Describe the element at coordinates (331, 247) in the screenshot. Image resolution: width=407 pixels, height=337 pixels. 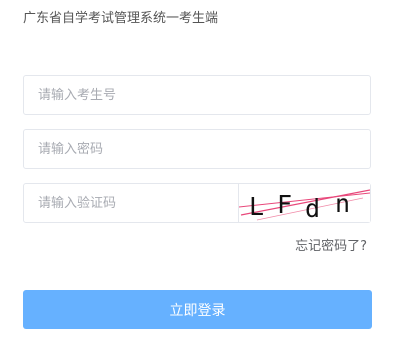
I see `forgot-password-link: 忘记密码了?` at that location.